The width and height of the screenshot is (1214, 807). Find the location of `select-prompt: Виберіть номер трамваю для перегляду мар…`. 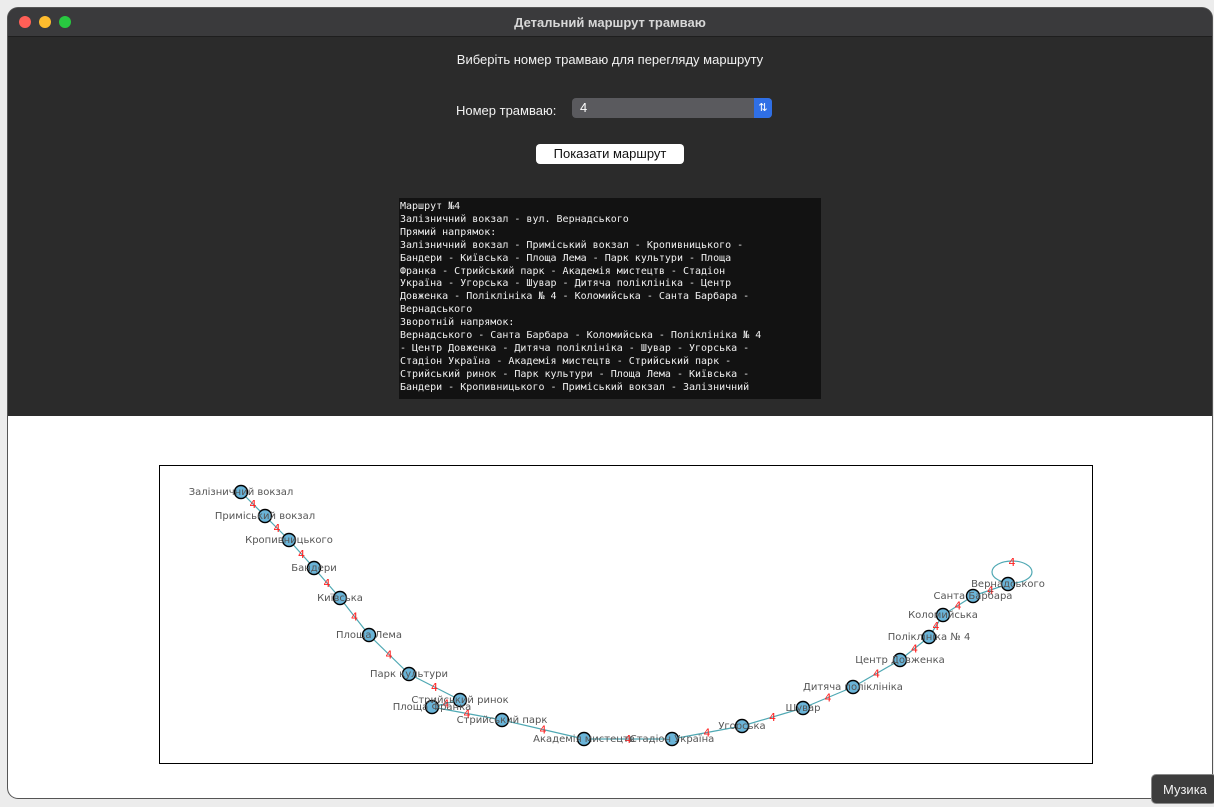

select-prompt: Виберіть номер трамваю для перегляду мар… is located at coordinates (610, 59).